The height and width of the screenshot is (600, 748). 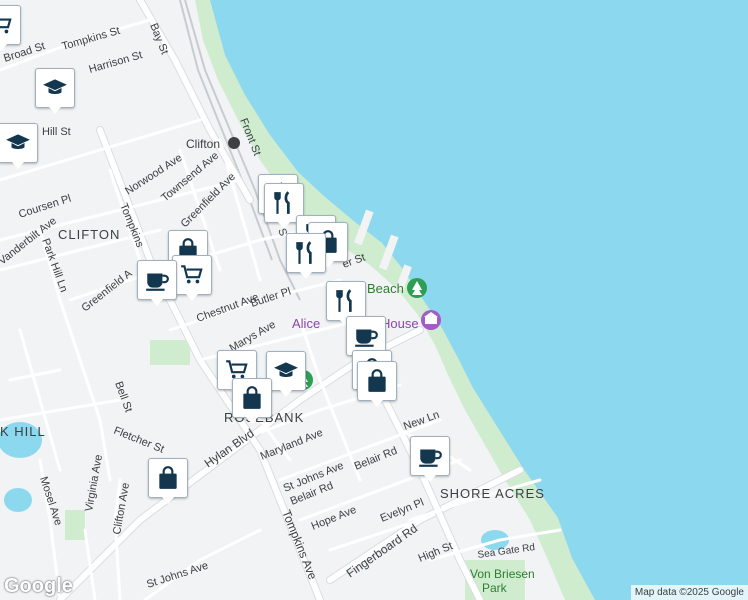 I want to click on area-label-k-hill: K HILL, so click(x=23, y=431).